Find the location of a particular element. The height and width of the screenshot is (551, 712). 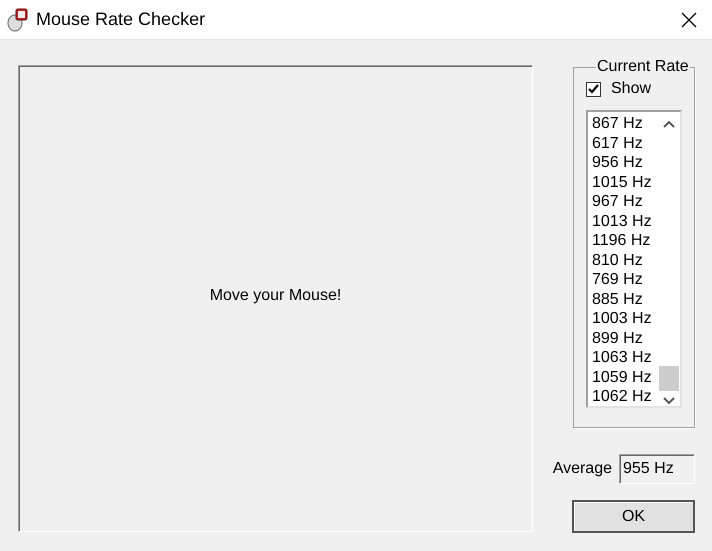

show-checkbox is located at coordinates (593, 89).